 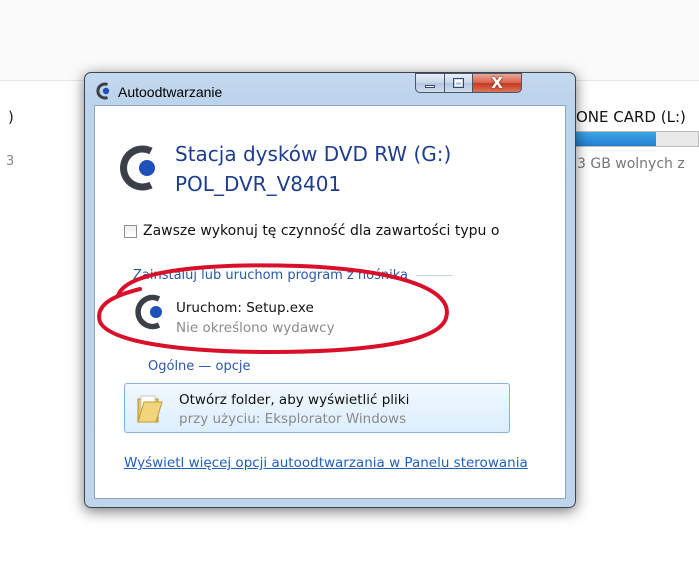 What do you see at coordinates (151, 314) in the screenshot?
I see `autoplay-disc-icon` at bounding box center [151, 314].